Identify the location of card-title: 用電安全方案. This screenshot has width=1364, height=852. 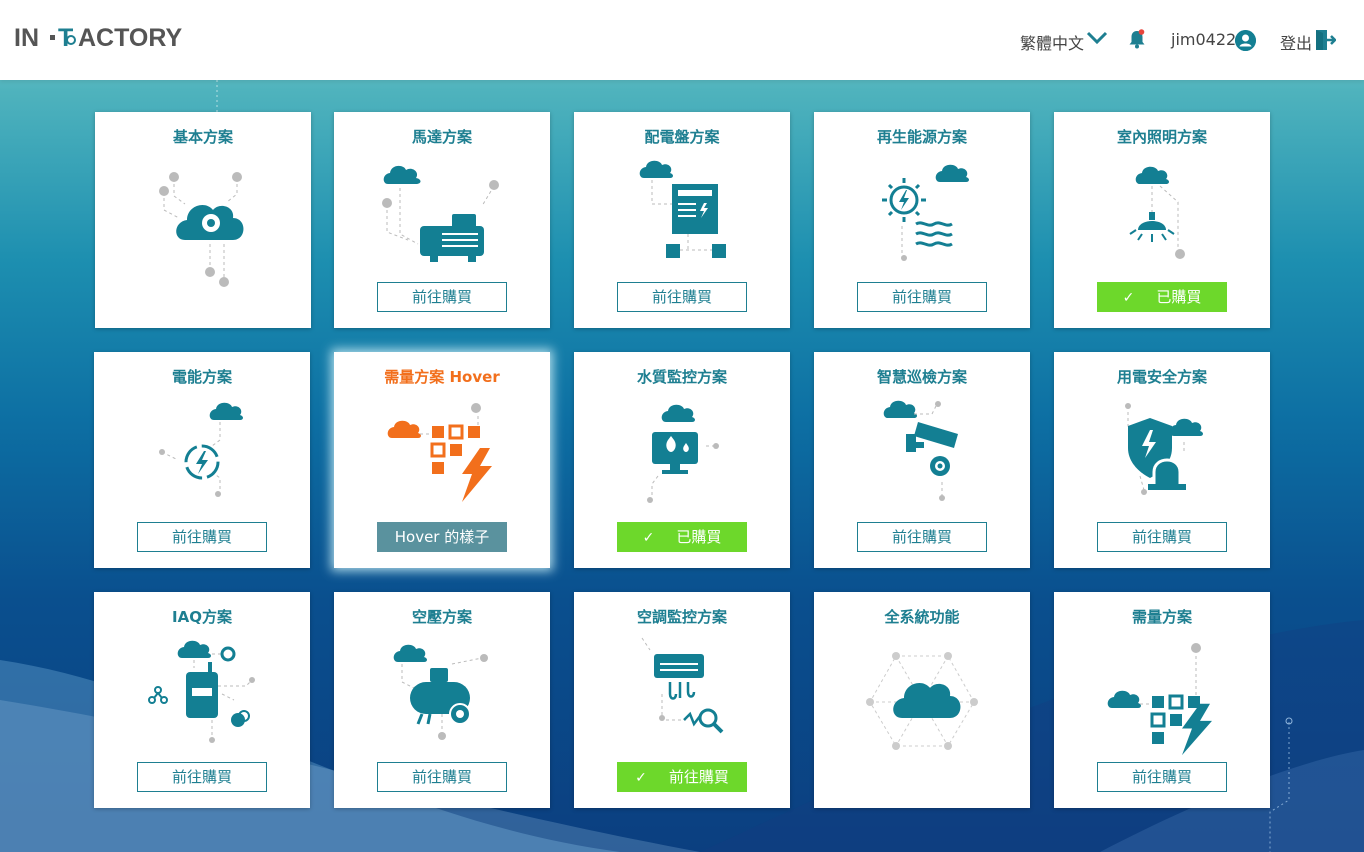
(1161, 377).